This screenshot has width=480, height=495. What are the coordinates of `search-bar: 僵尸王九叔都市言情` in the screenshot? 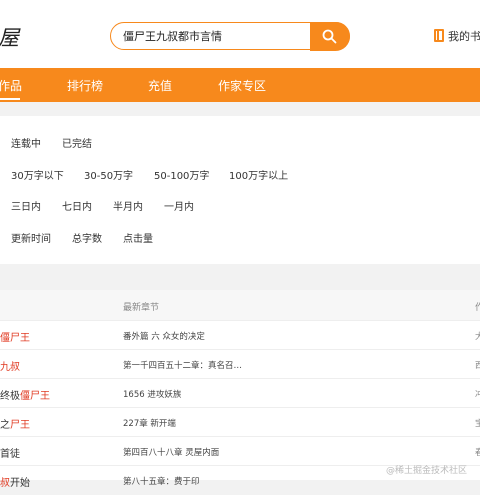 It's located at (230, 36).